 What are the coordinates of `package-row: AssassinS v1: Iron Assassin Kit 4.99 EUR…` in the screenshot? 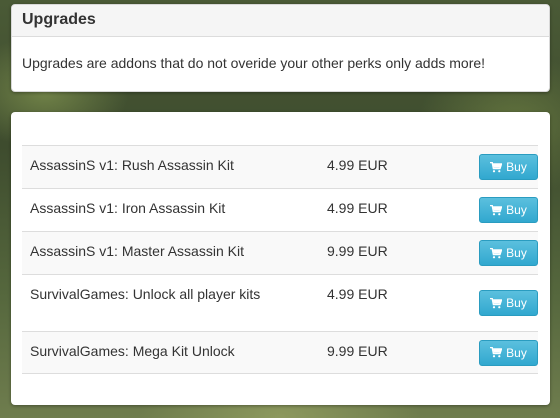 It's located at (280, 210).